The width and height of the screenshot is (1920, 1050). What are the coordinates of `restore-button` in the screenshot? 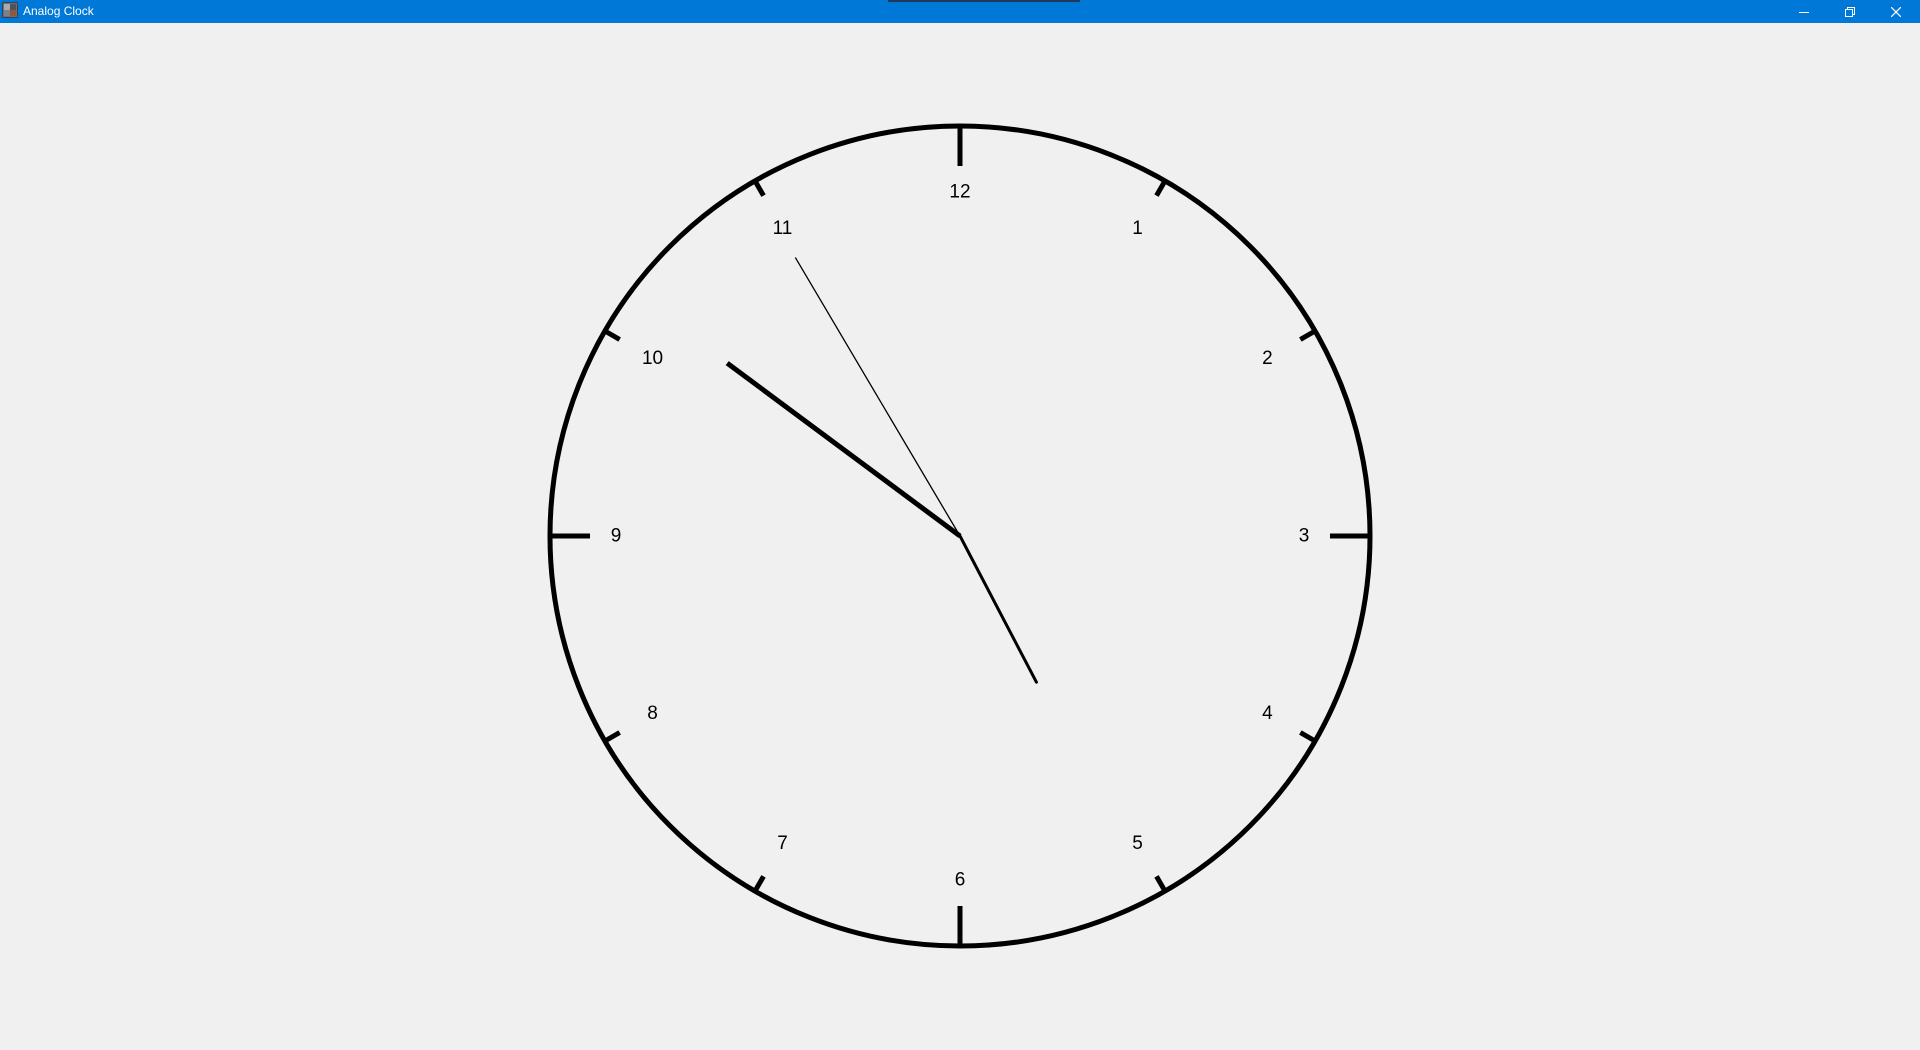 It's located at (1850, 11).